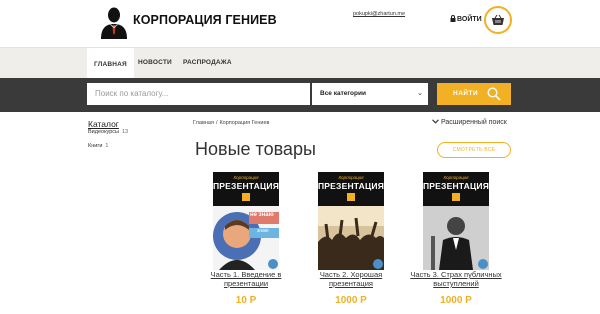 This screenshot has width=600, height=314. I want to click on basket-icon, so click(498, 19).